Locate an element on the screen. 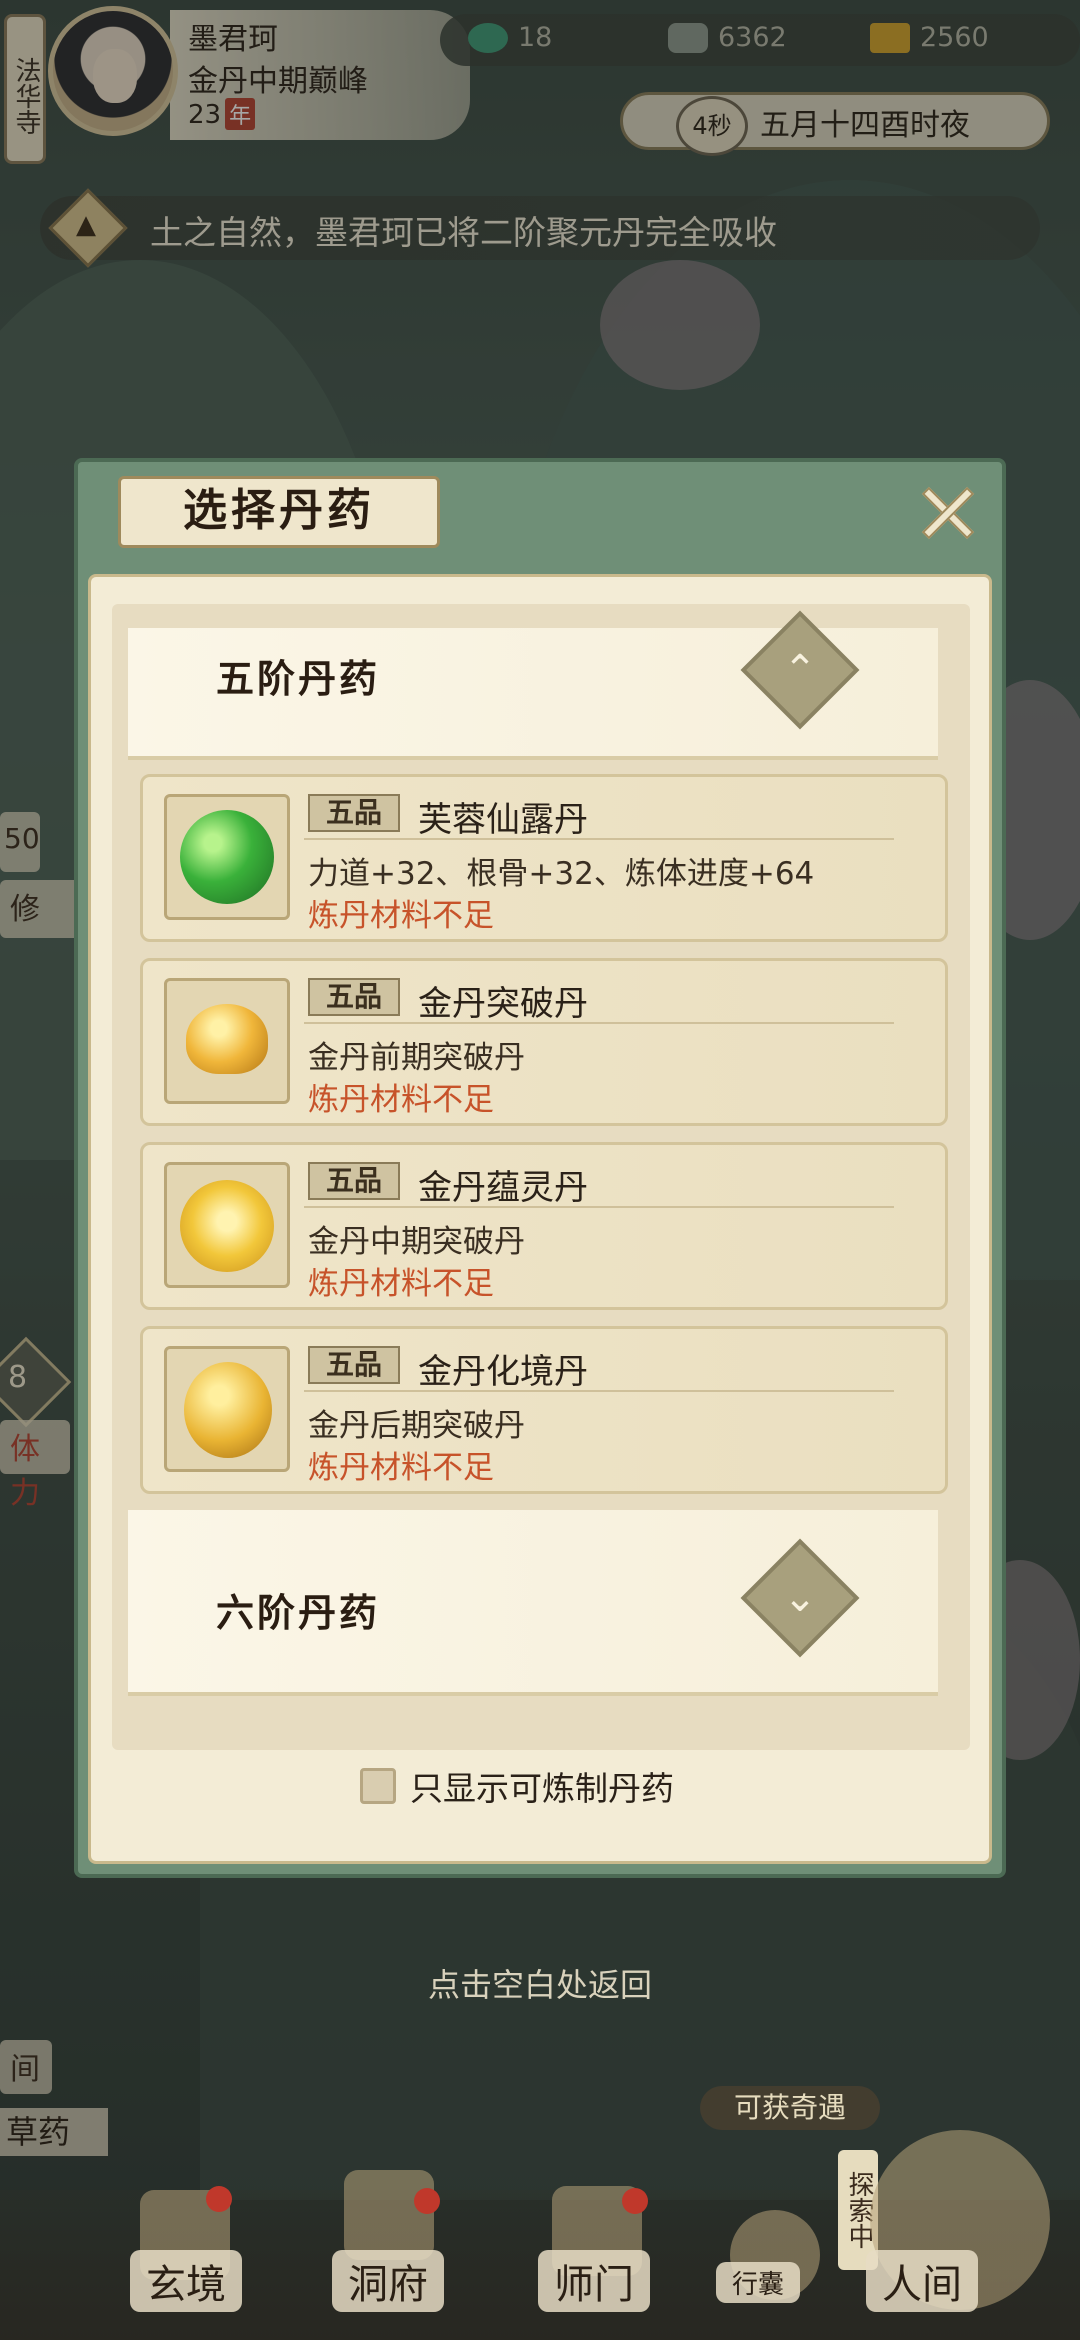  nav-shimen: 师门 is located at coordinates (594, 2281).